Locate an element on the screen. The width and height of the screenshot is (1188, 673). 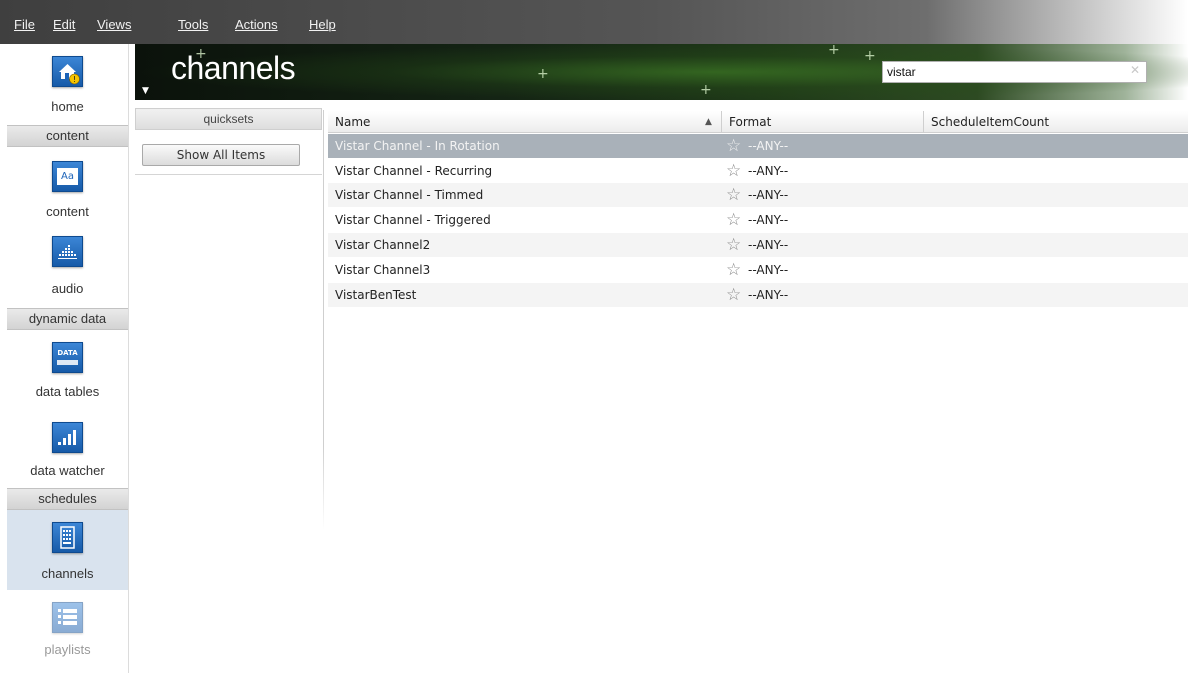
nav-content-label: content is located at coordinates (67, 211).